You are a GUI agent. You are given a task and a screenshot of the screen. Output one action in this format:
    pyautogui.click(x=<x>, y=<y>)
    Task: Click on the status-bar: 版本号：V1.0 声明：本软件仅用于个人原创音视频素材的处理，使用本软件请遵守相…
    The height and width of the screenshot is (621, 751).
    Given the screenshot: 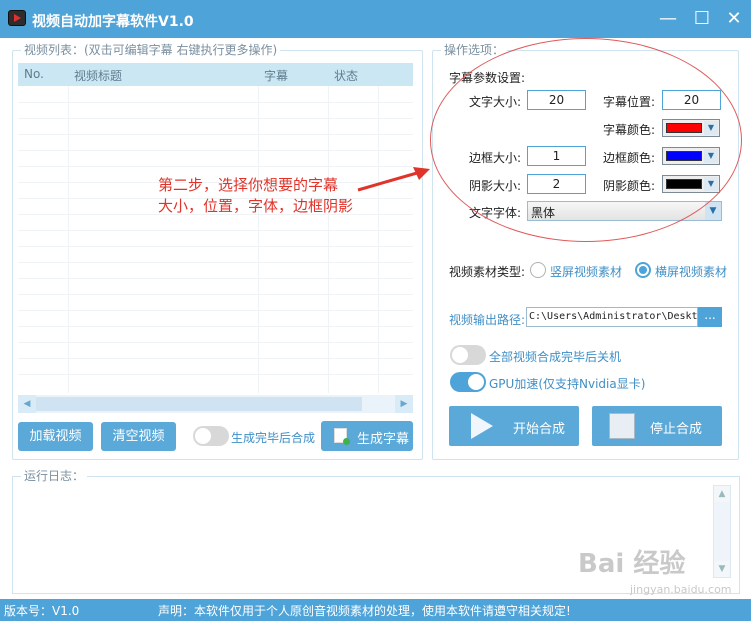 What is the action you would take?
    pyautogui.click(x=375, y=610)
    